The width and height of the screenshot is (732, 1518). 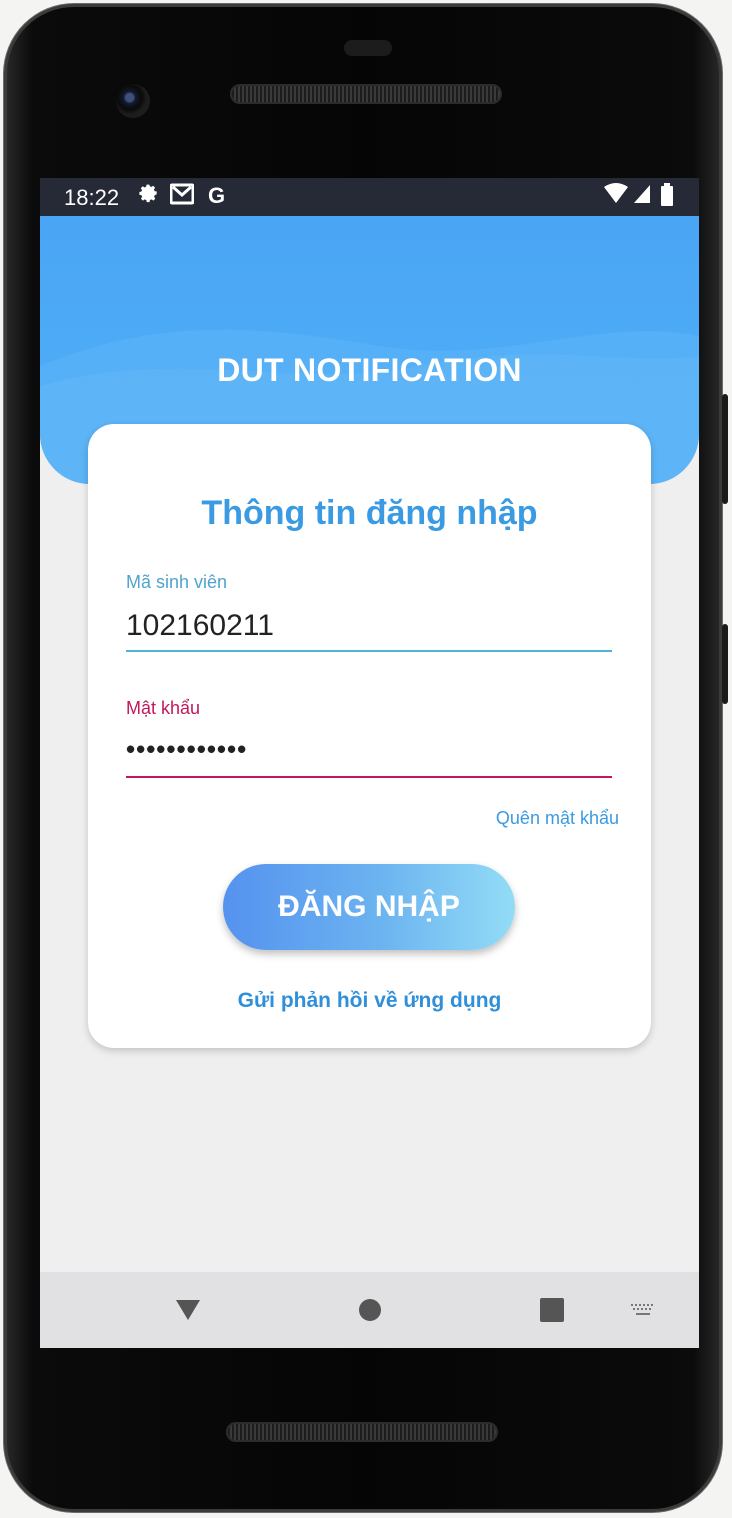 What do you see at coordinates (369, 370) in the screenshot?
I see `app-title: DUT NOTIFICATION` at bounding box center [369, 370].